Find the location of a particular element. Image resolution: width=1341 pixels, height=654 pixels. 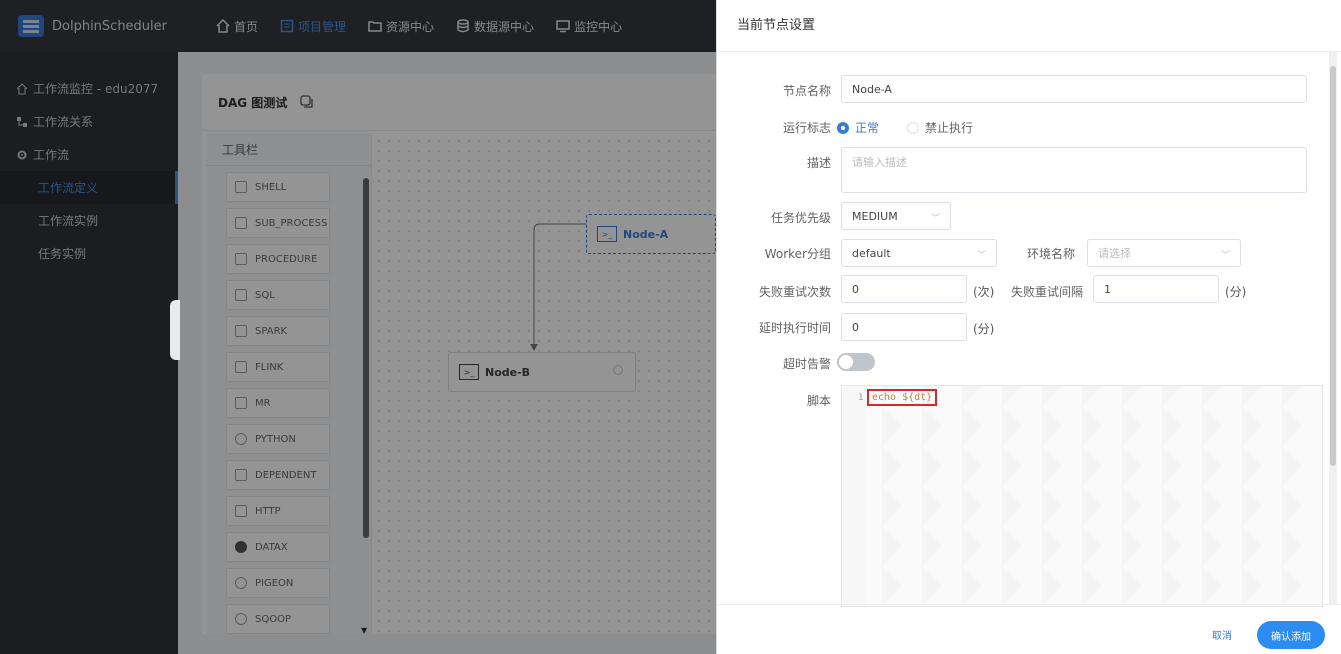

timeout-label: 超时告警 is located at coordinates (806, 364).